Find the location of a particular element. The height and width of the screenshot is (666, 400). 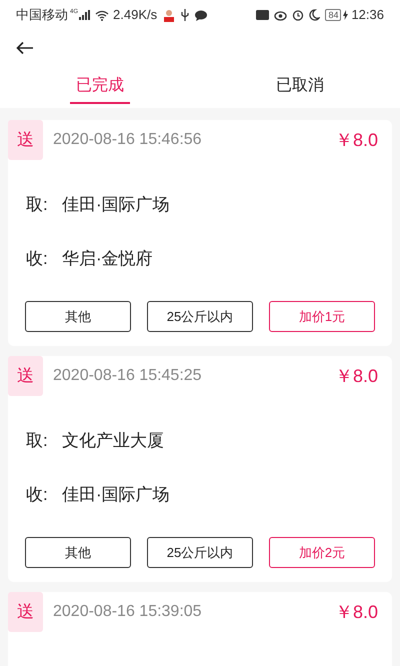

clock-text: 12:36 is located at coordinates (367, 15).